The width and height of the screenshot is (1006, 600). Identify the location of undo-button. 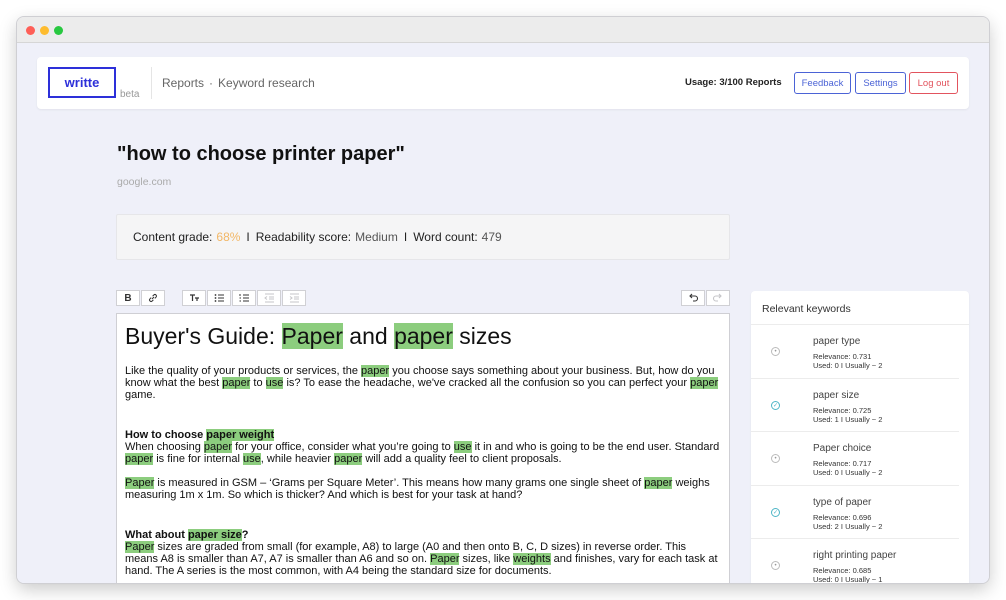
(693, 298).